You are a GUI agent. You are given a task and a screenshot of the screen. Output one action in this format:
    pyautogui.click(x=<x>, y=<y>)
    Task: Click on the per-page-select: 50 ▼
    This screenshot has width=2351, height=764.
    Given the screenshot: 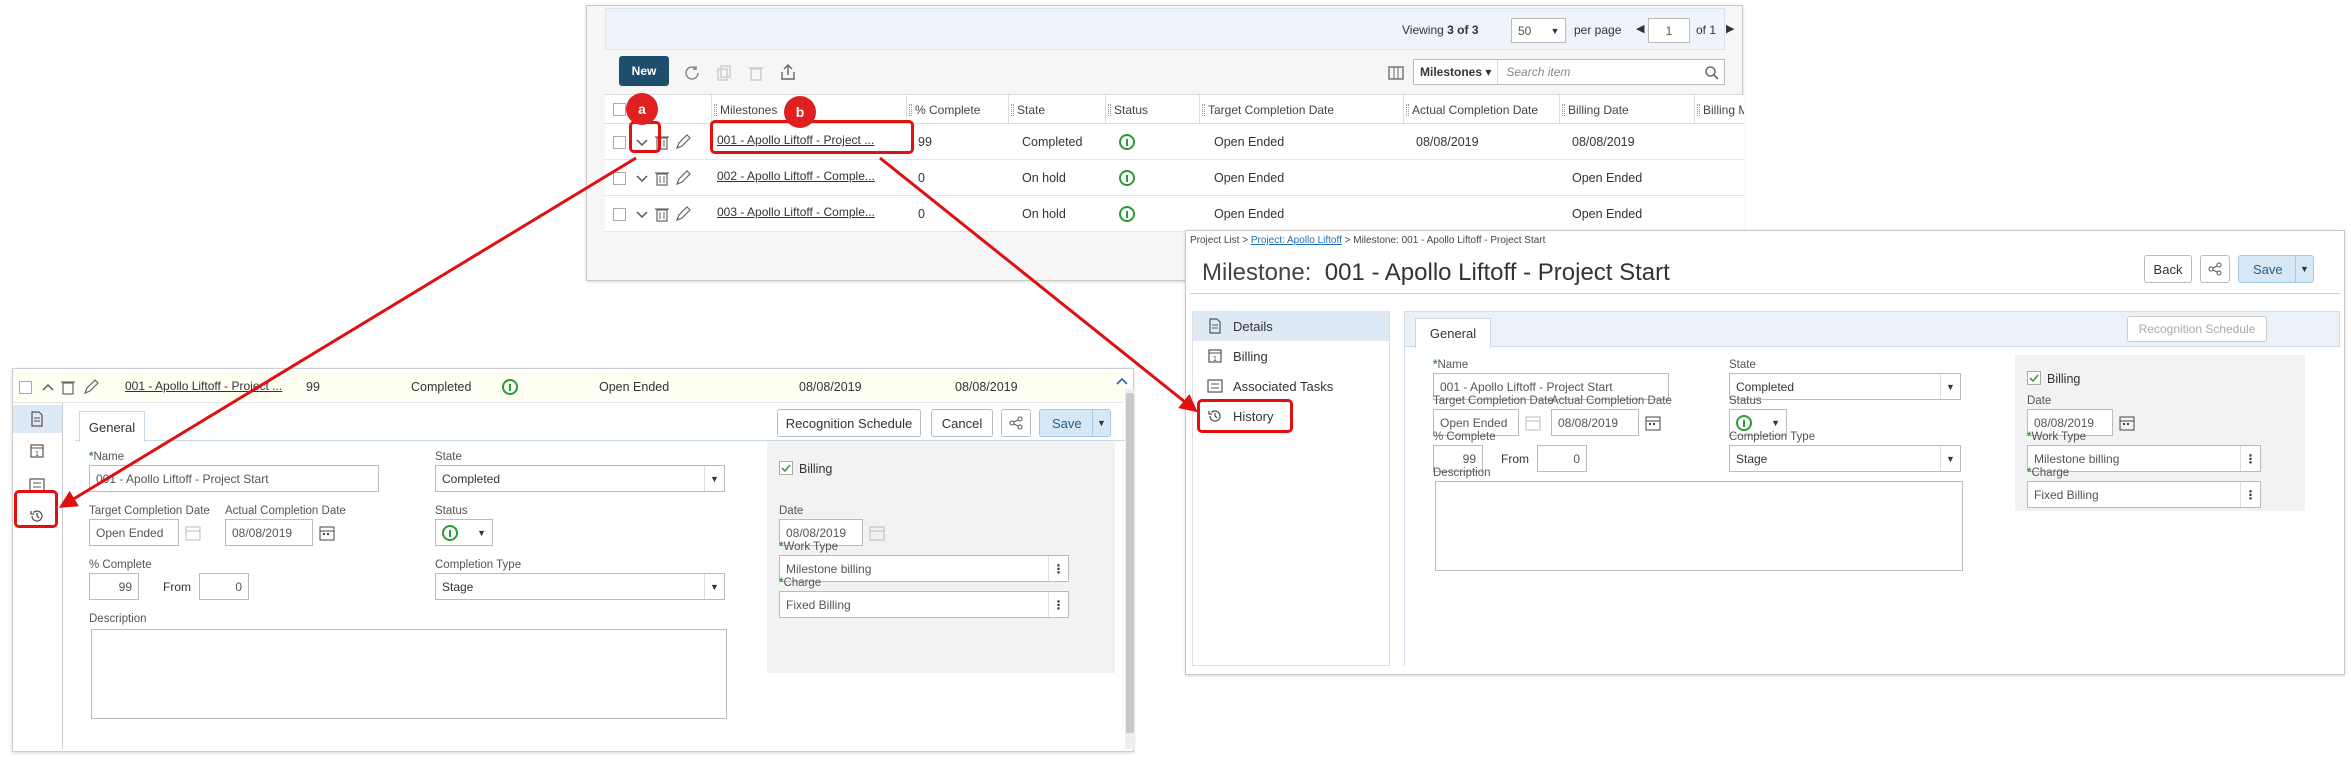 What is the action you would take?
    pyautogui.click(x=1538, y=30)
    